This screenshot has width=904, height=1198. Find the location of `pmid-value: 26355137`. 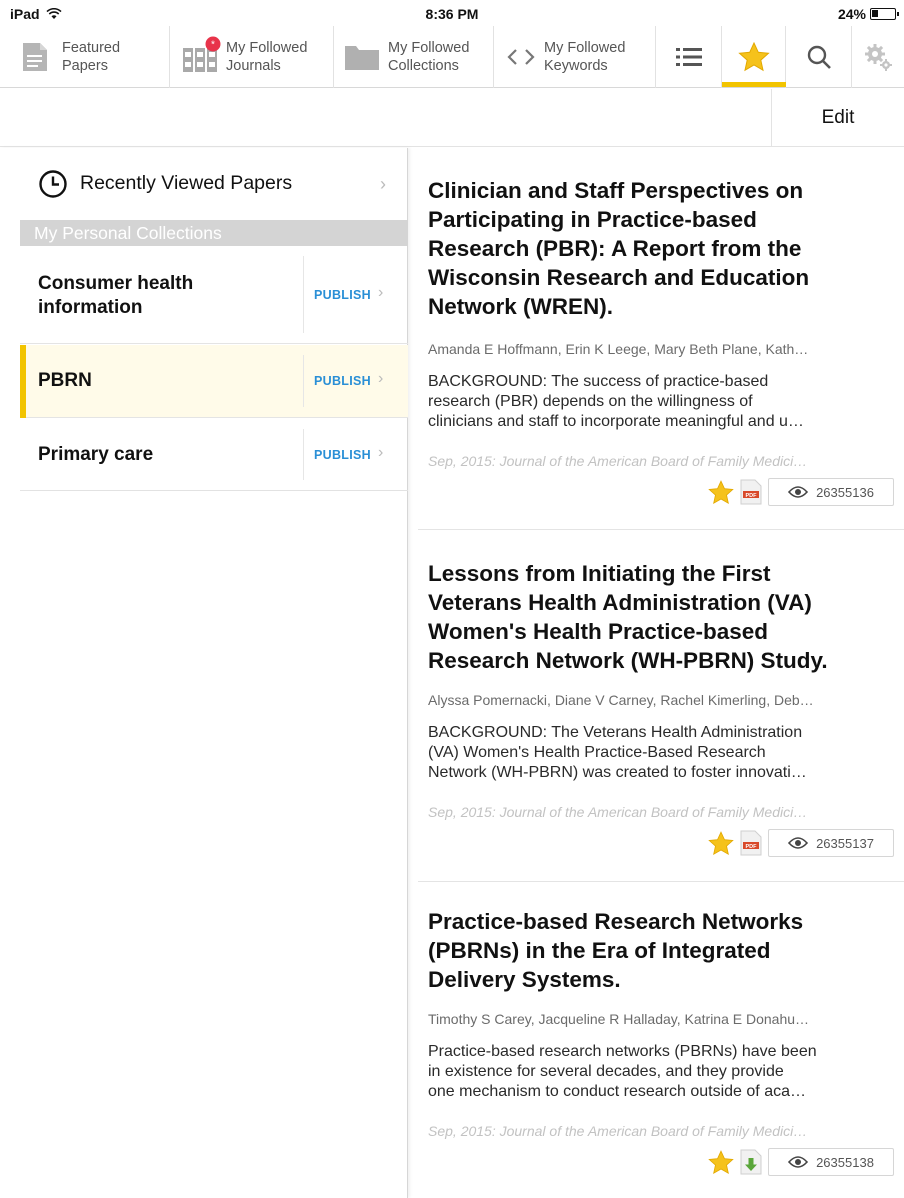

pmid-value: 26355137 is located at coordinates (845, 843).